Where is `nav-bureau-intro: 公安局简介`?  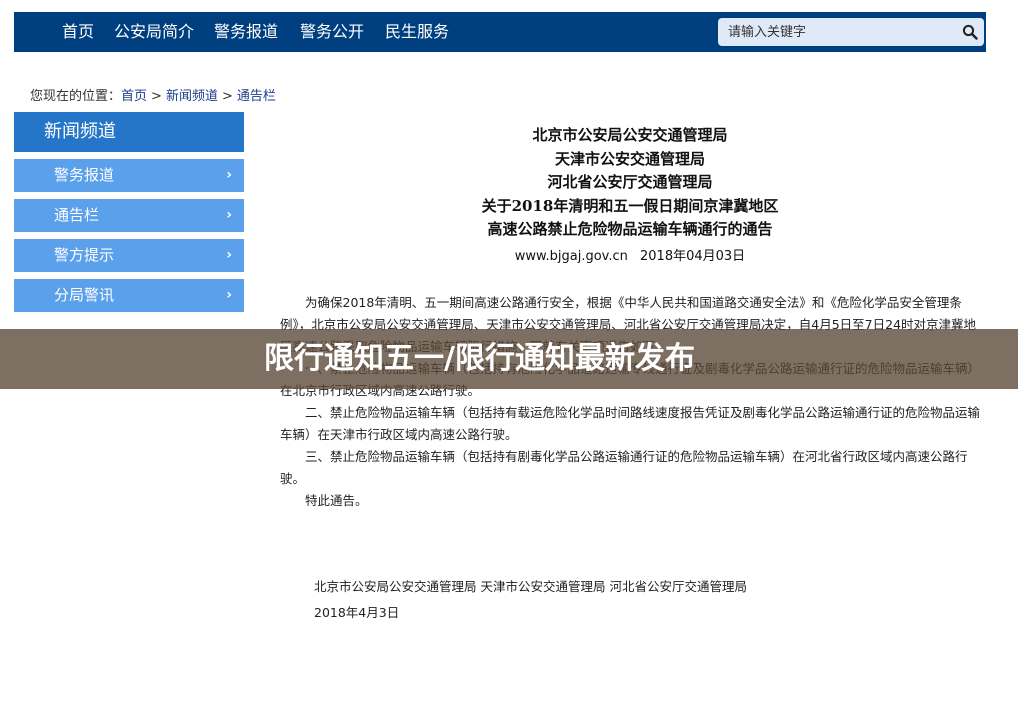 nav-bureau-intro: 公安局简介 is located at coordinates (154, 32).